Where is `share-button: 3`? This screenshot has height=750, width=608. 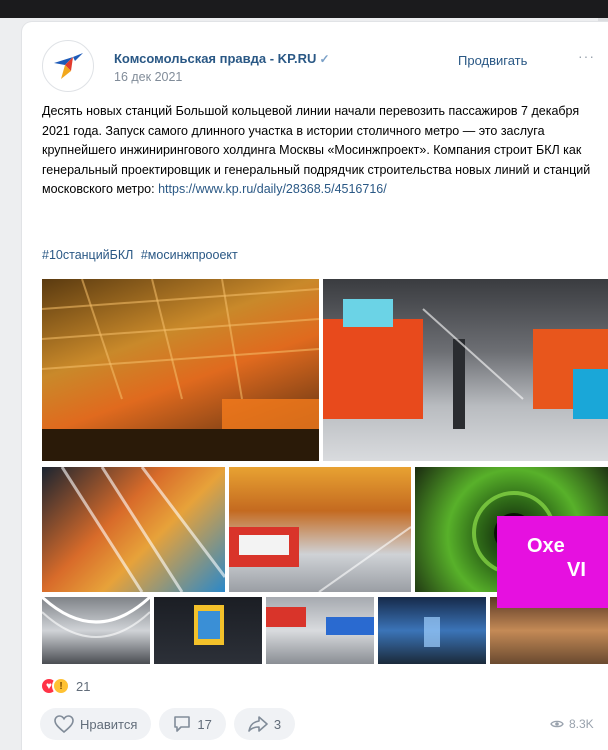
share-button: 3 is located at coordinates (264, 724).